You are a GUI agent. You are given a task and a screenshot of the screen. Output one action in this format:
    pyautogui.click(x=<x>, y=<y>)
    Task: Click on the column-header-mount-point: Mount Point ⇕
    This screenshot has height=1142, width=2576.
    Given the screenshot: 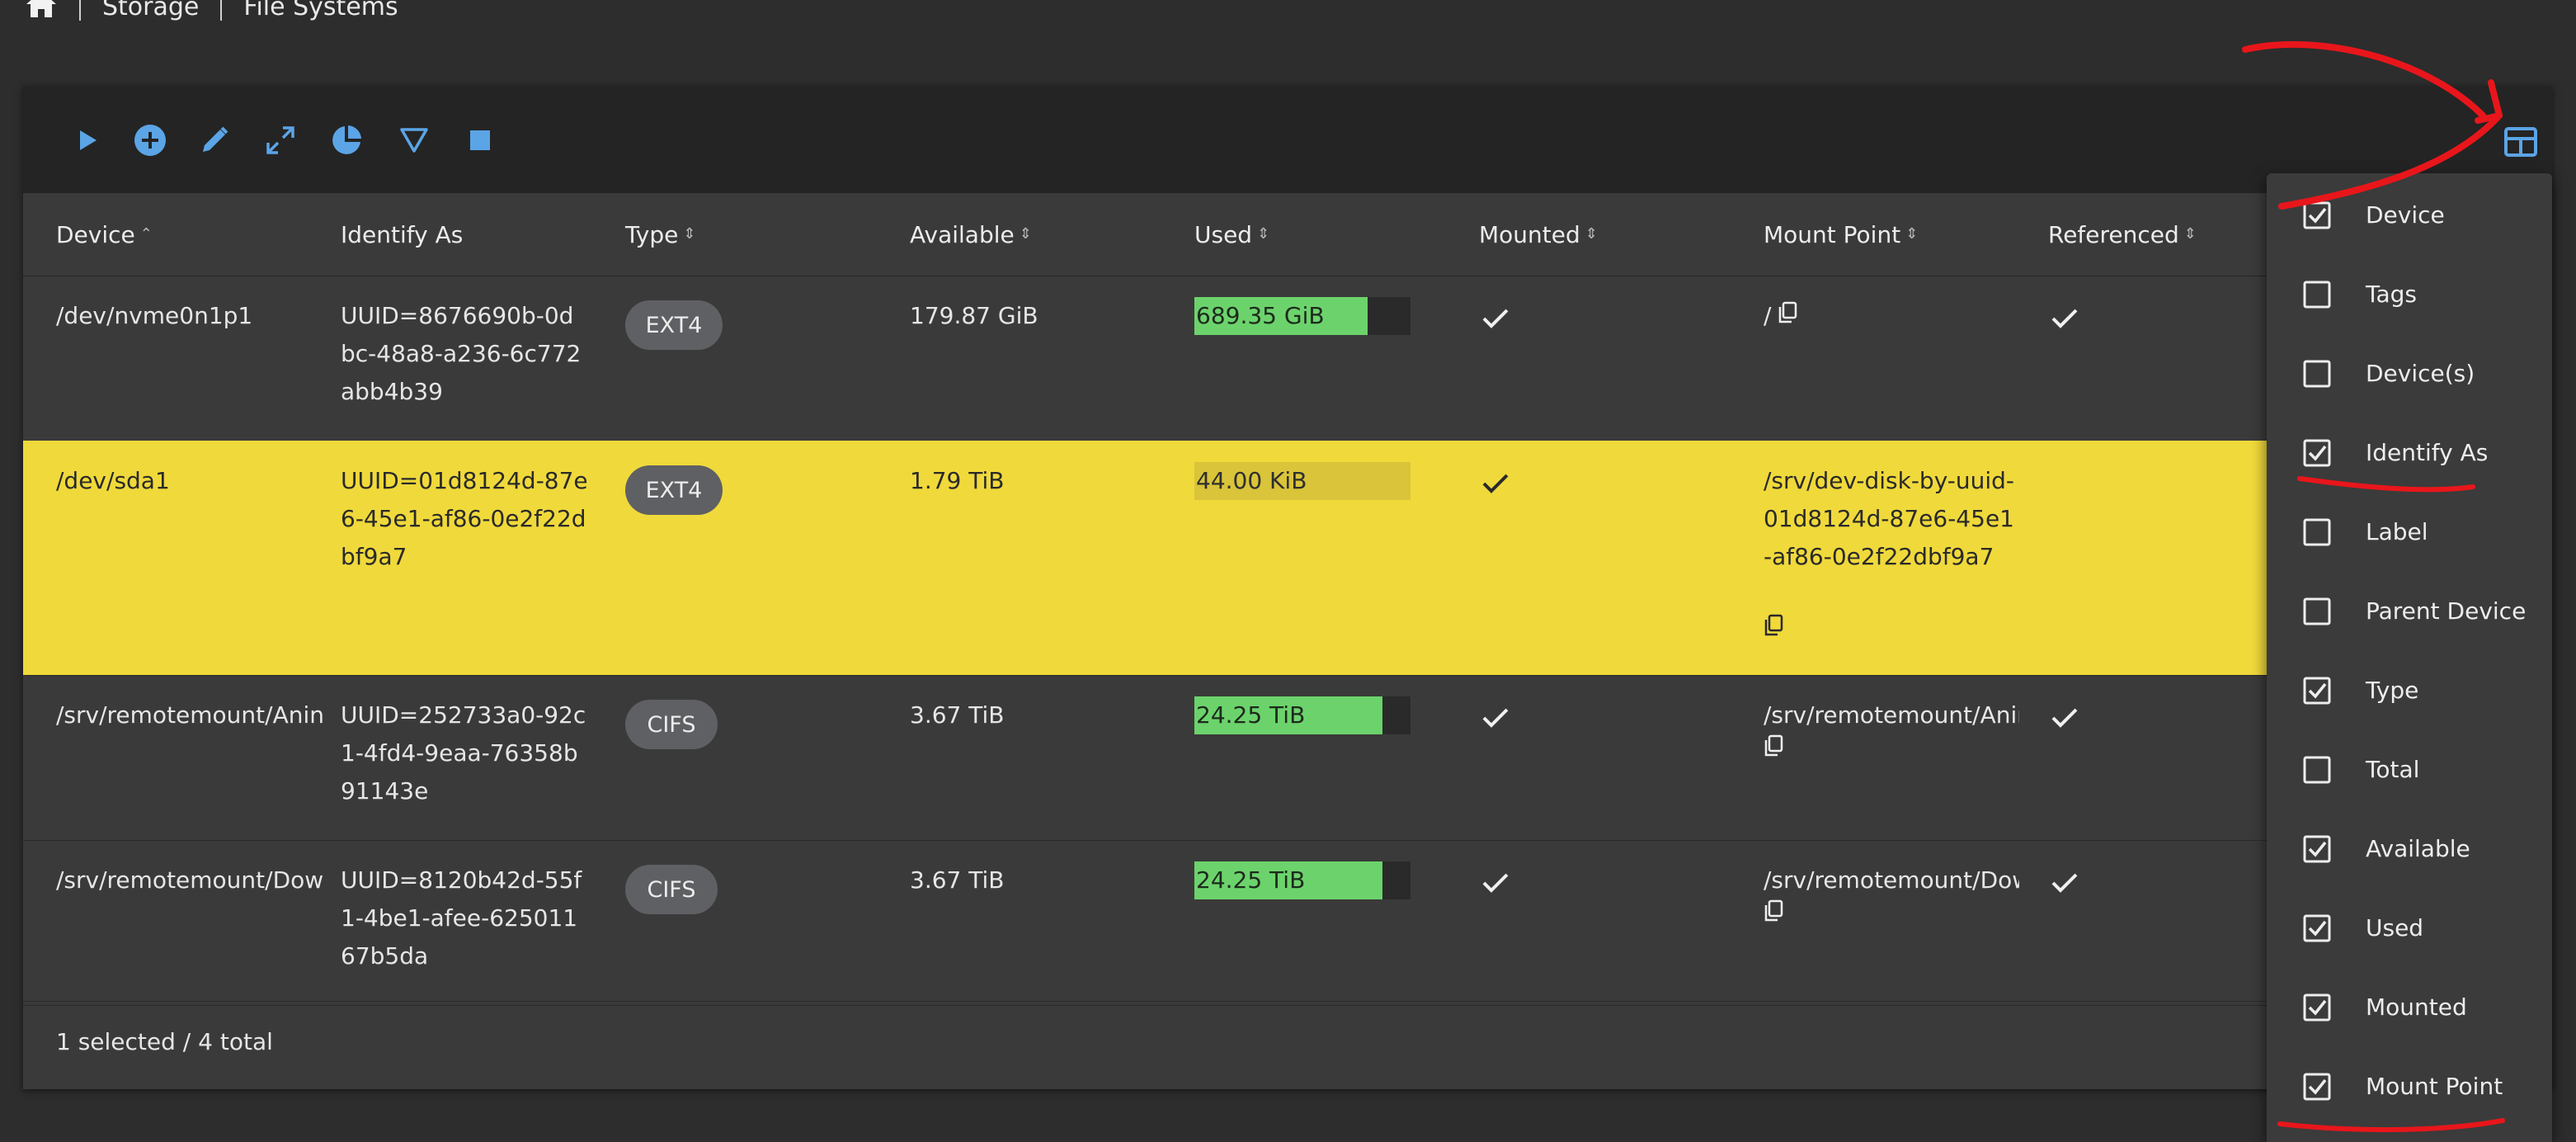 What is the action you would take?
    pyautogui.click(x=1841, y=234)
    